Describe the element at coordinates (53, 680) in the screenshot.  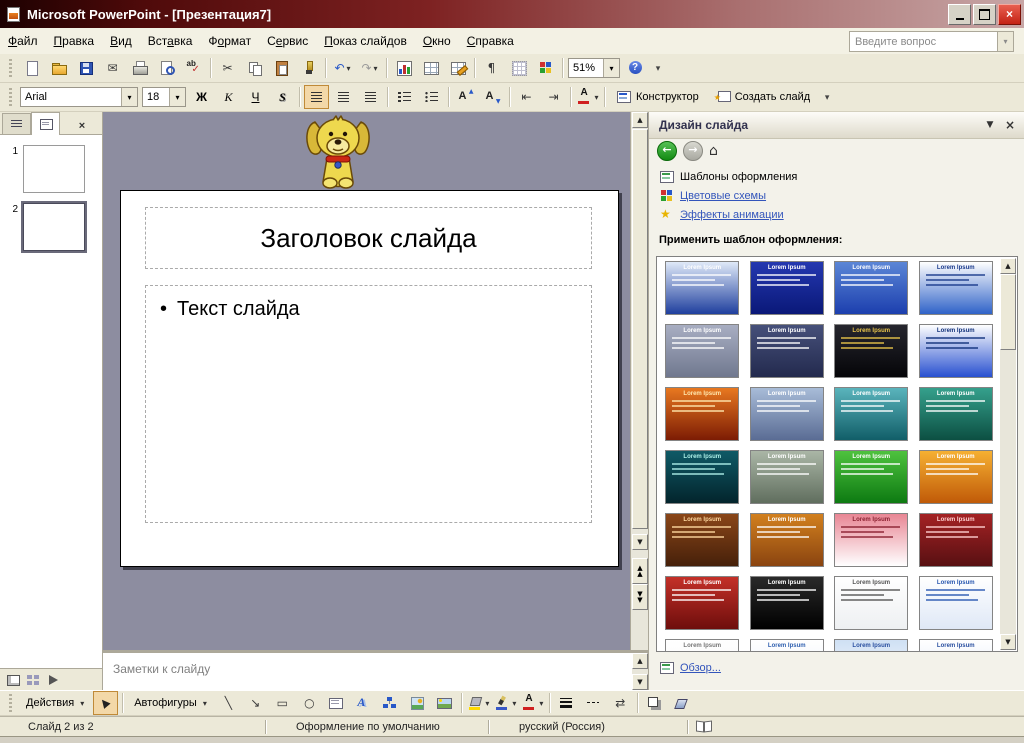
I see `slideshow-view-button` at that location.